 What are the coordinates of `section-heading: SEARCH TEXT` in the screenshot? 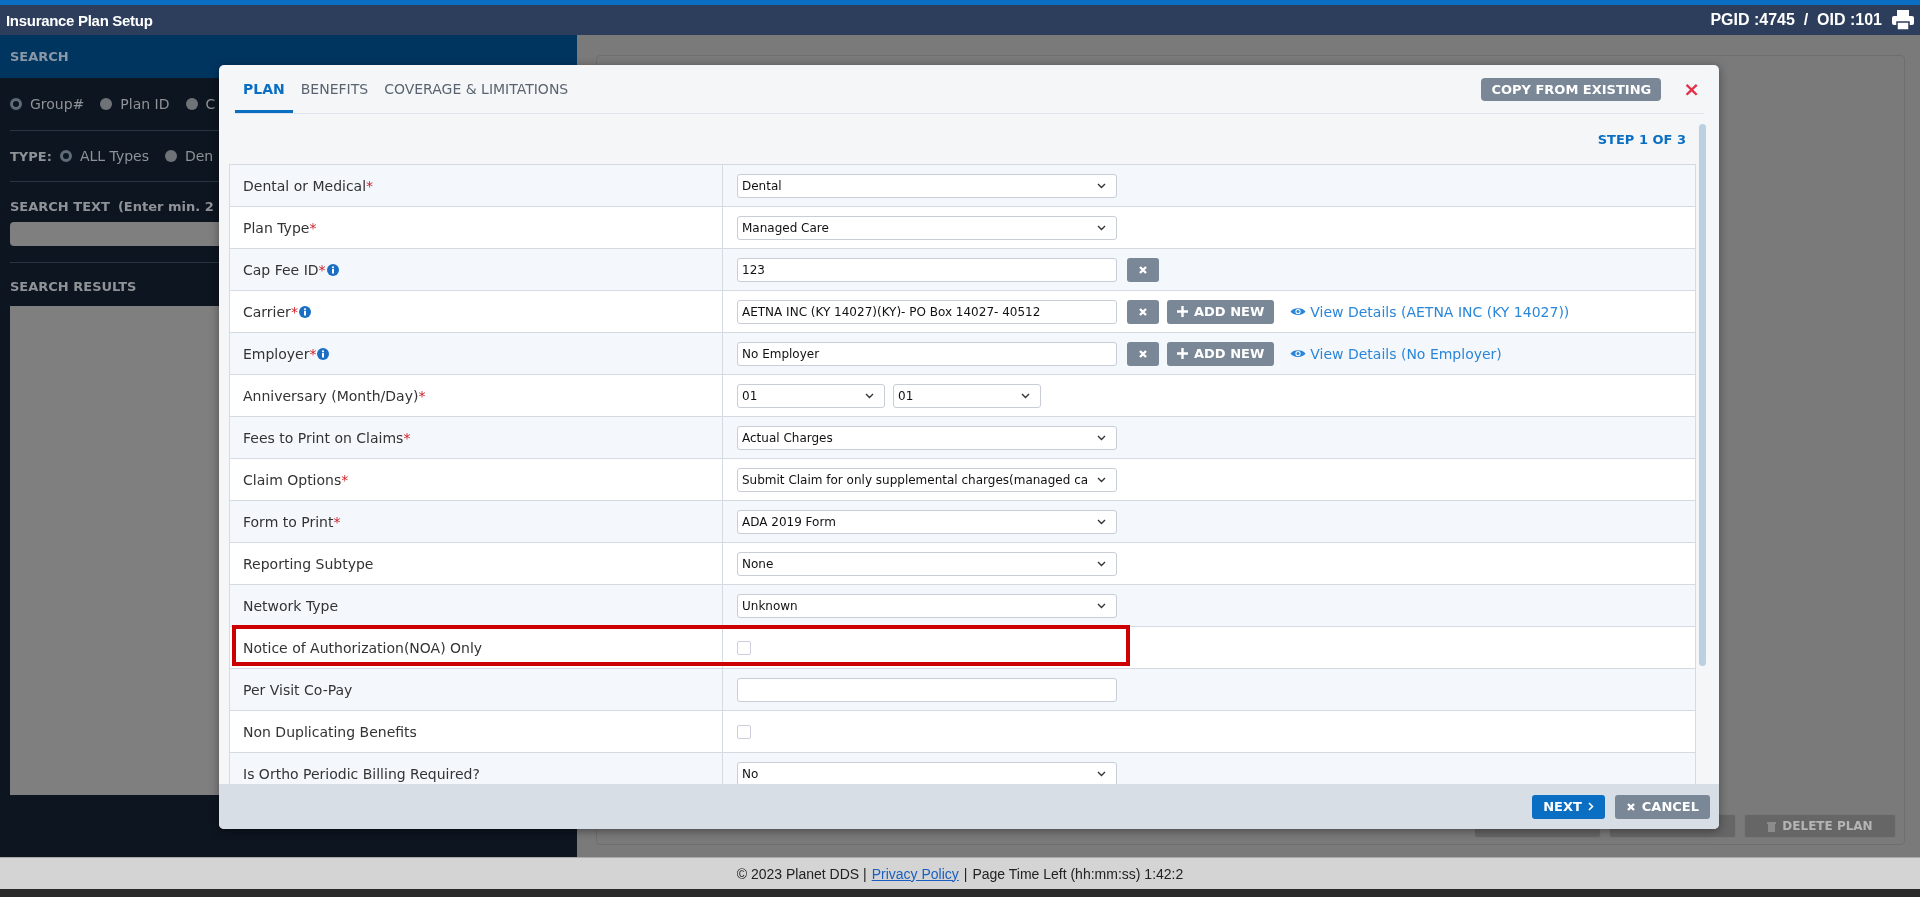 It's located at (60, 206).